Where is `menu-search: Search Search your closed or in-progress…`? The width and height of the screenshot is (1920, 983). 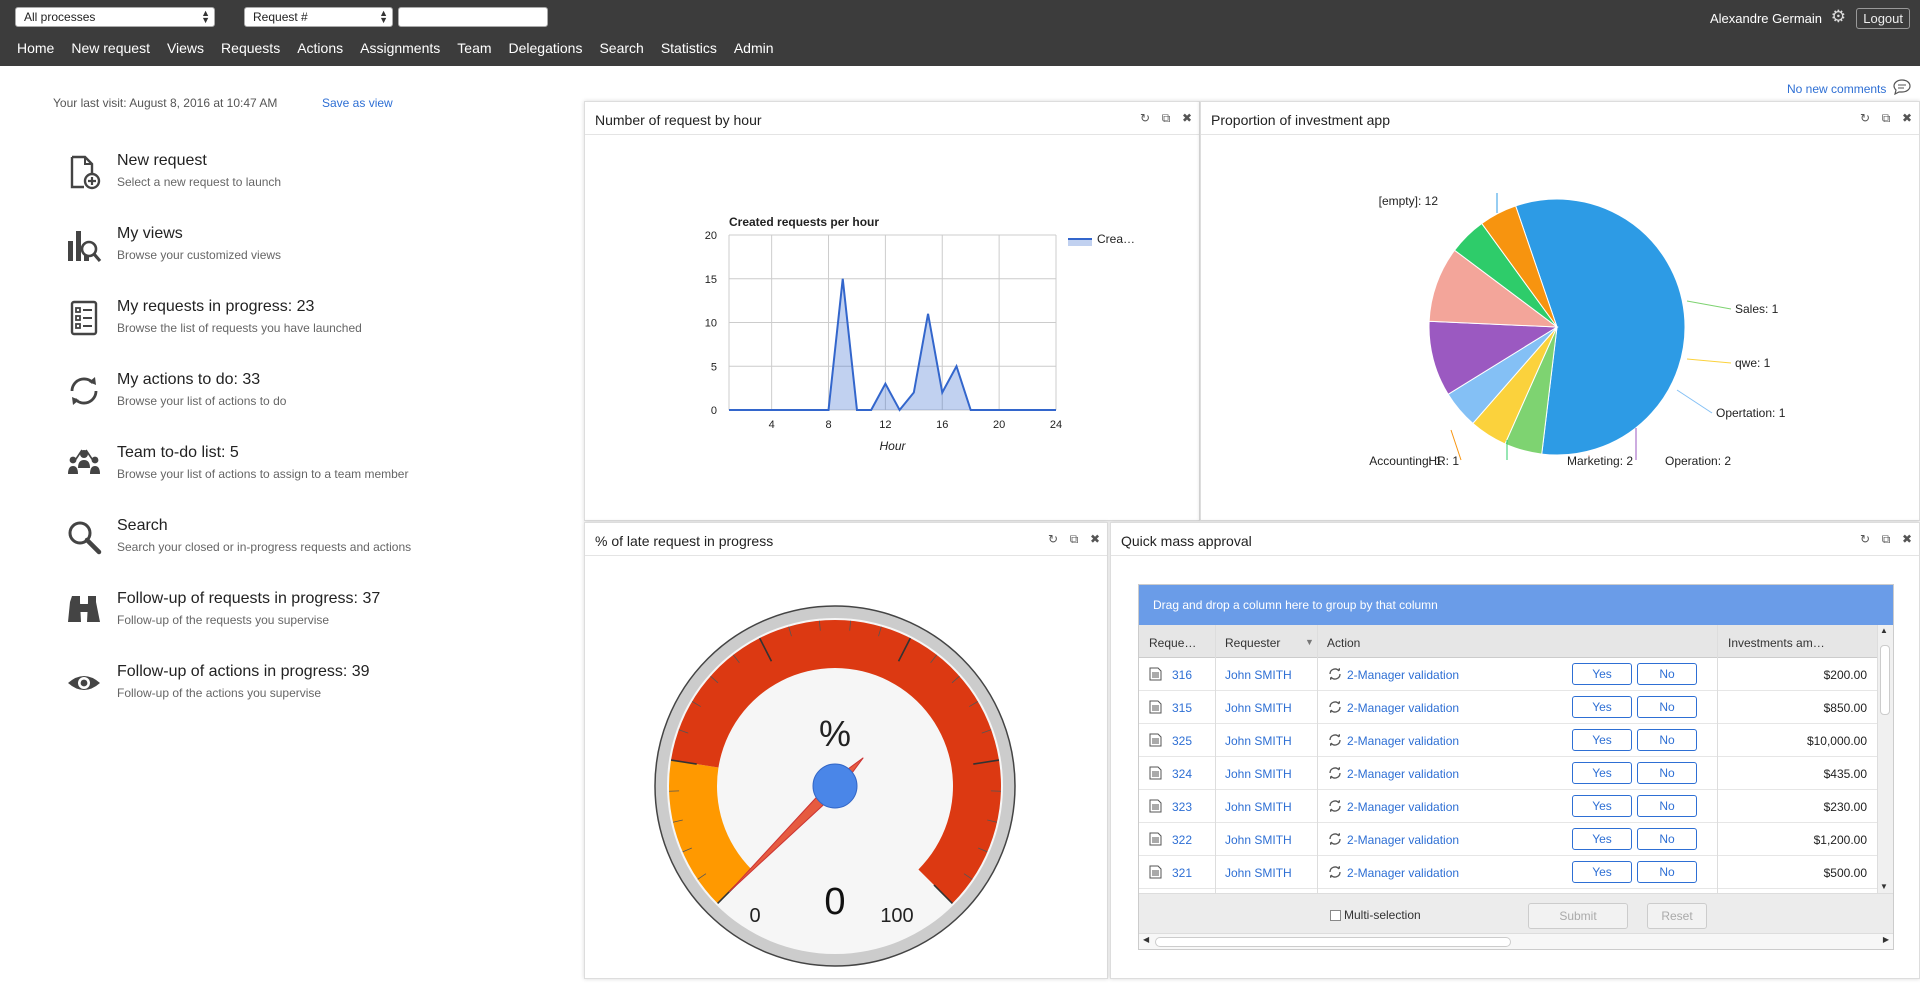
menu-search: Search Search your closed or in-progress… is located at coordinates (306, 542).